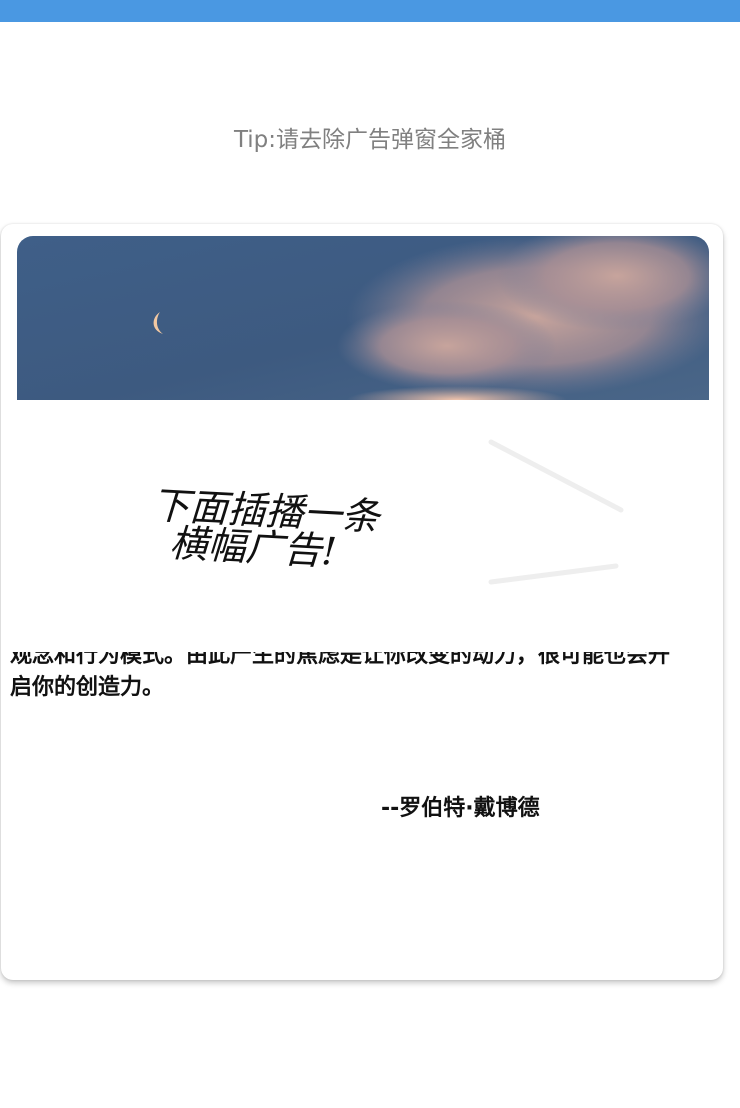 The width and height of the screenshot is (740, 1108). Describe the element at coordinates (370, 11) in the screenshot. I see `status-bar` at that location.